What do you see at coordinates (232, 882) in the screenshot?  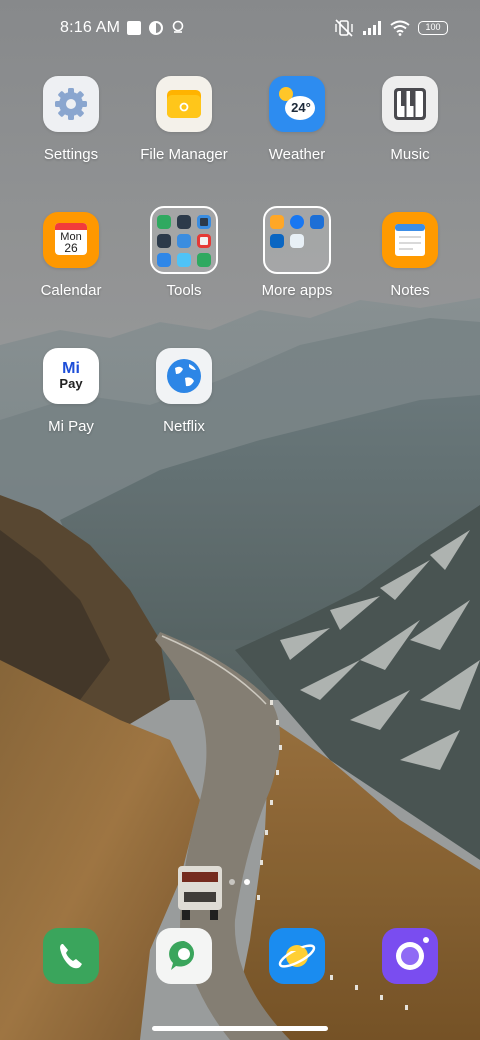 I see `page-dot` at bounding box center [232, 882].